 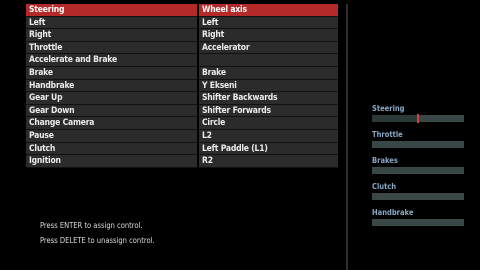 I want to click on control-row: Gear Up Shifter Backwards, so click(x=182, y=98).